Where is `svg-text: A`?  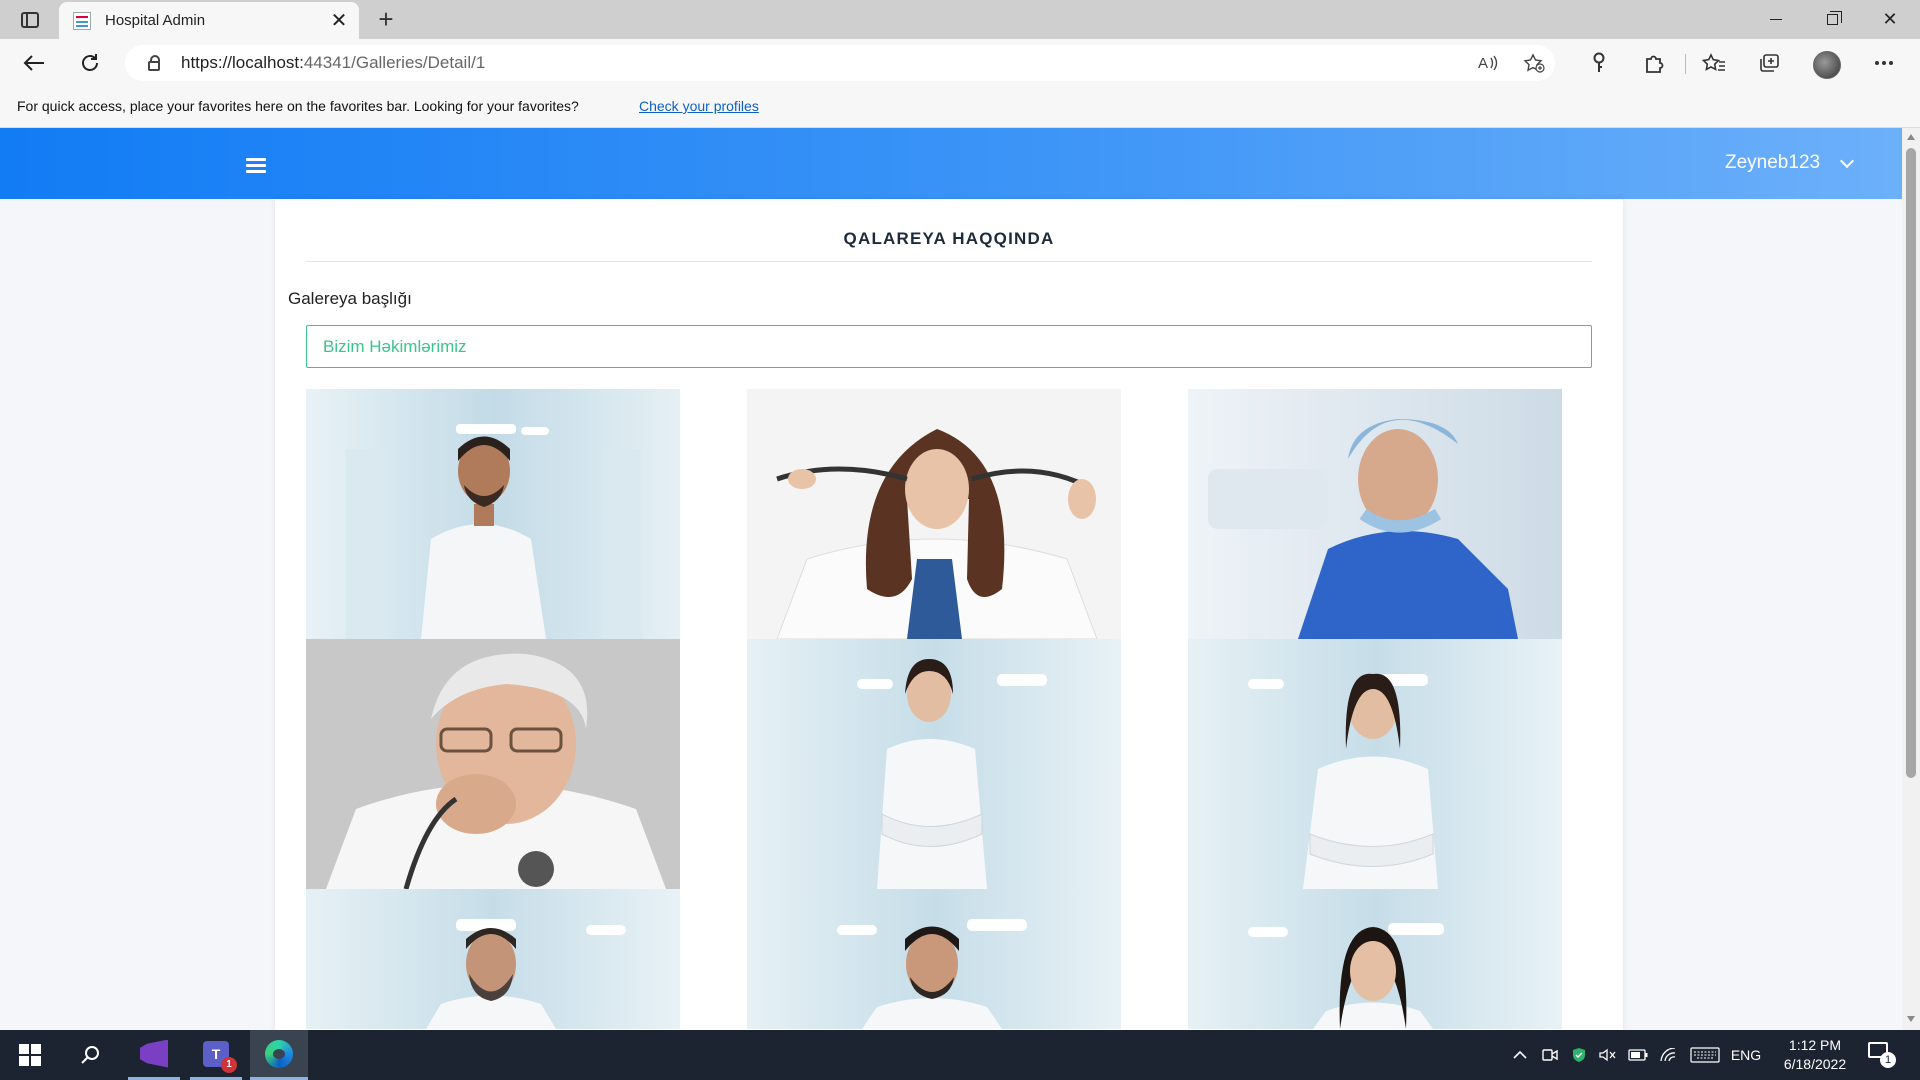 svg-text: A is located at coordinates (1483, 63).